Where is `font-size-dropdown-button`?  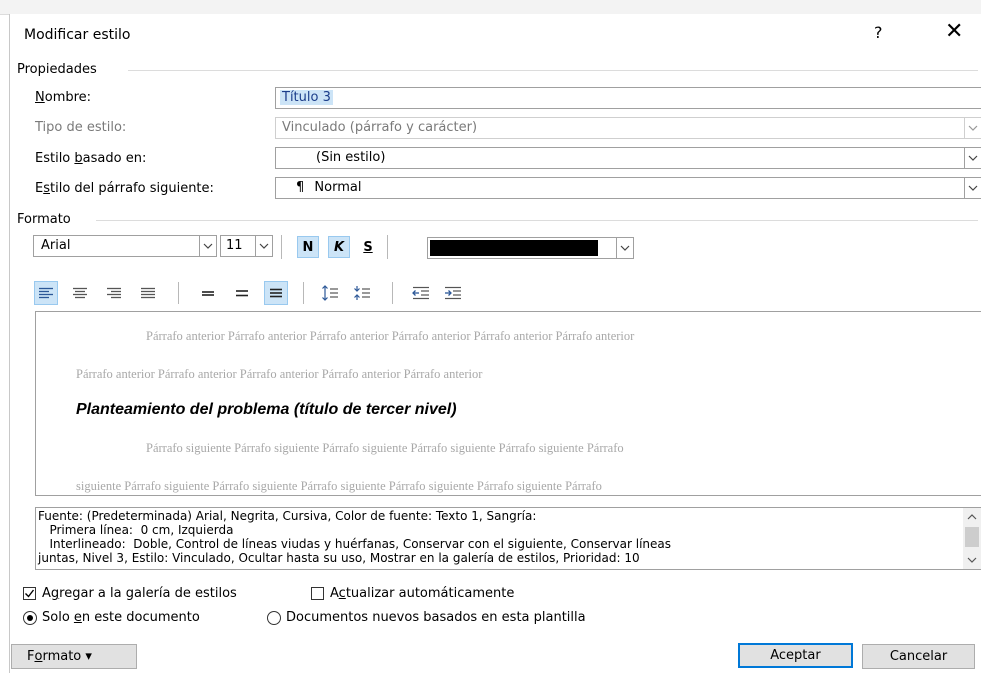 font-size-dropdown-button is located at coordinates (263, 246).